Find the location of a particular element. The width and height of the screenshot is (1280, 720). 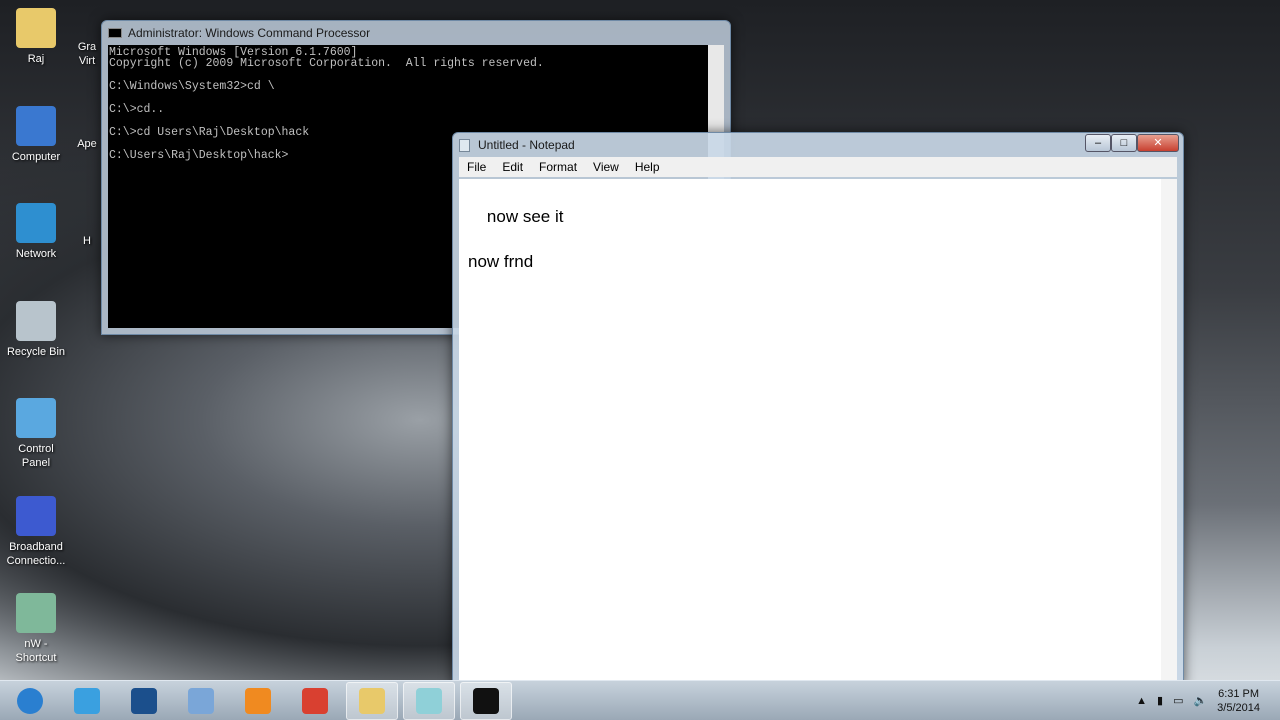

console-line: C:\>cd.. is located at coordinates (137, 109).